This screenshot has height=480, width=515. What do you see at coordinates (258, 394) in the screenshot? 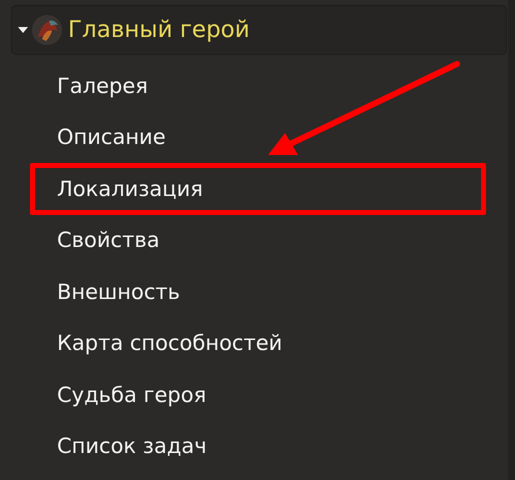
I see `menu-item: Судьба героя` at bounding box center [258, 394].